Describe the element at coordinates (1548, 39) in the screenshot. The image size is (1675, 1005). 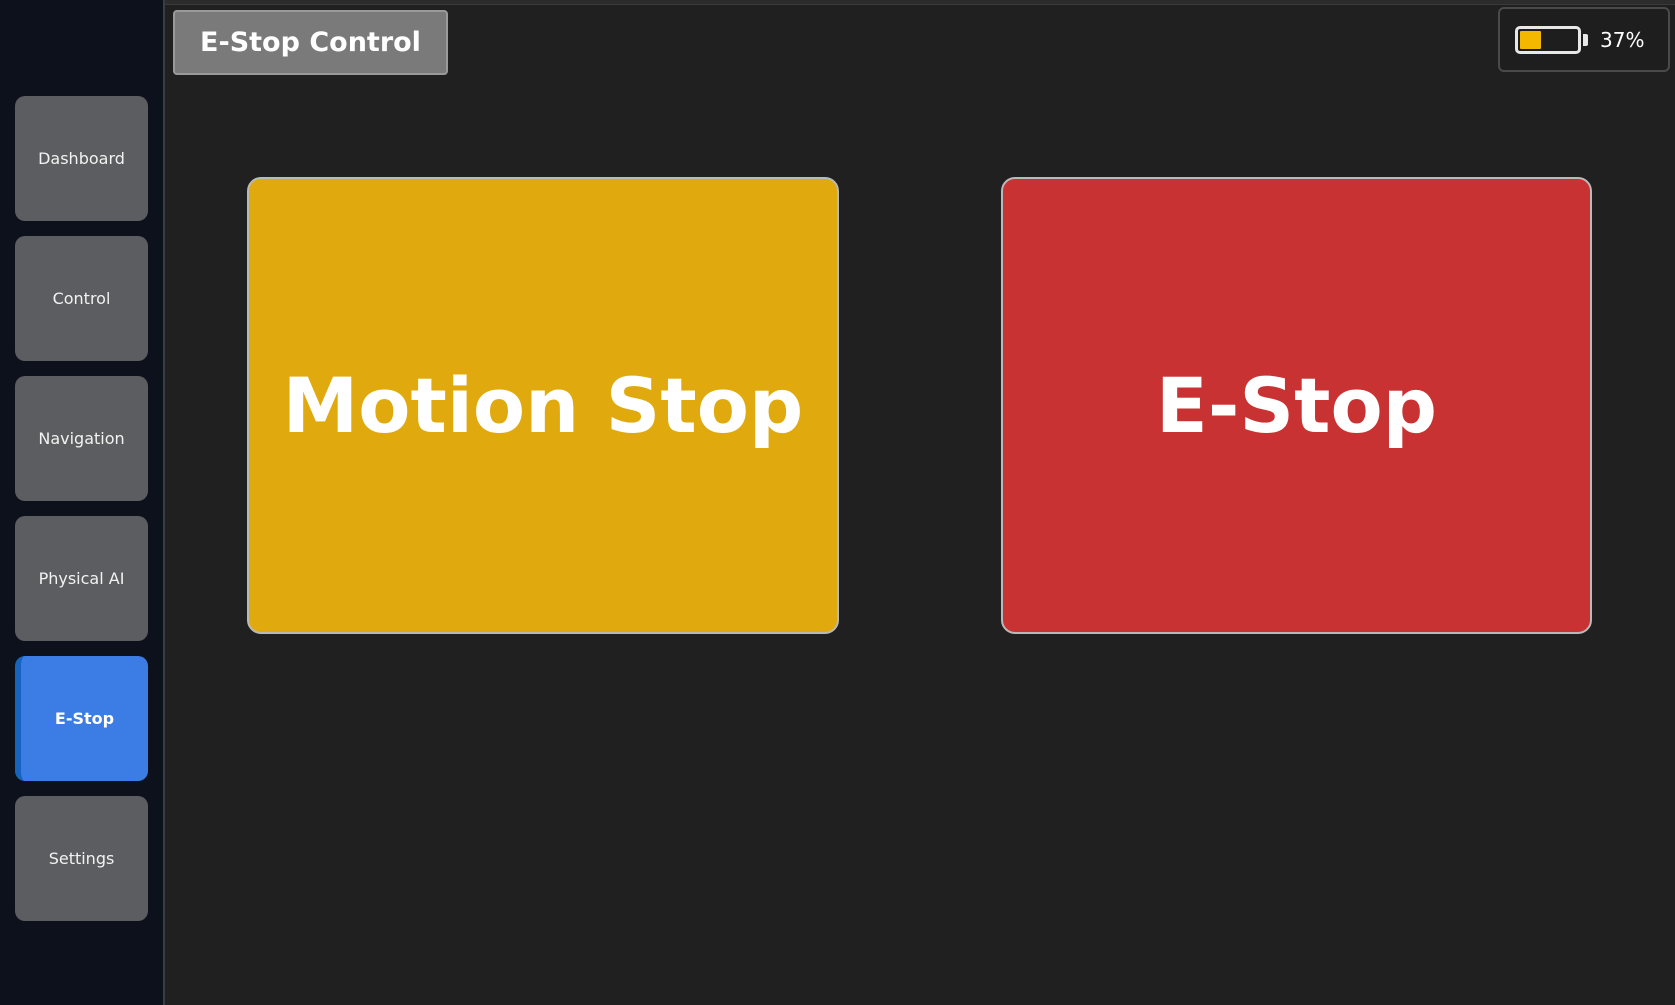
I see `battery-icon` at that location.